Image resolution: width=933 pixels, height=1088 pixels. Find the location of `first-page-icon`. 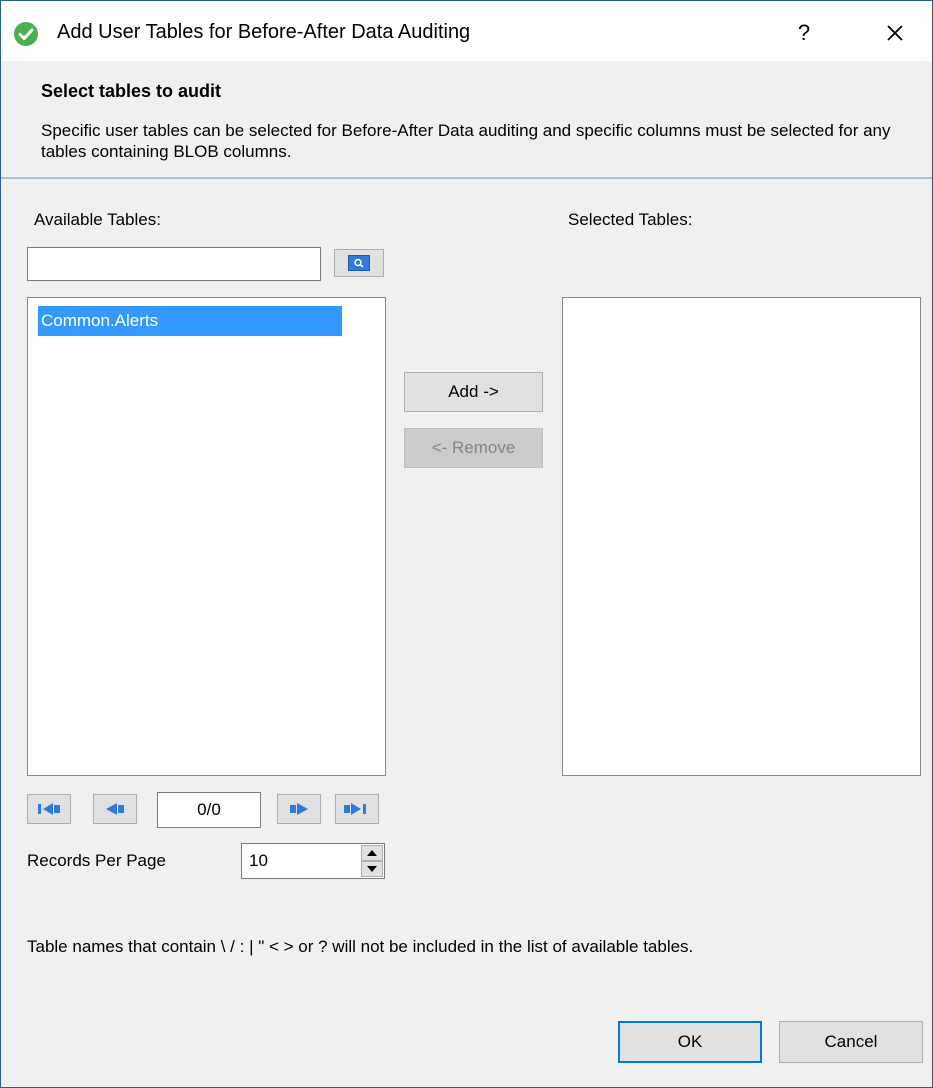

first-page-icon is located at coordinates (49, 809).